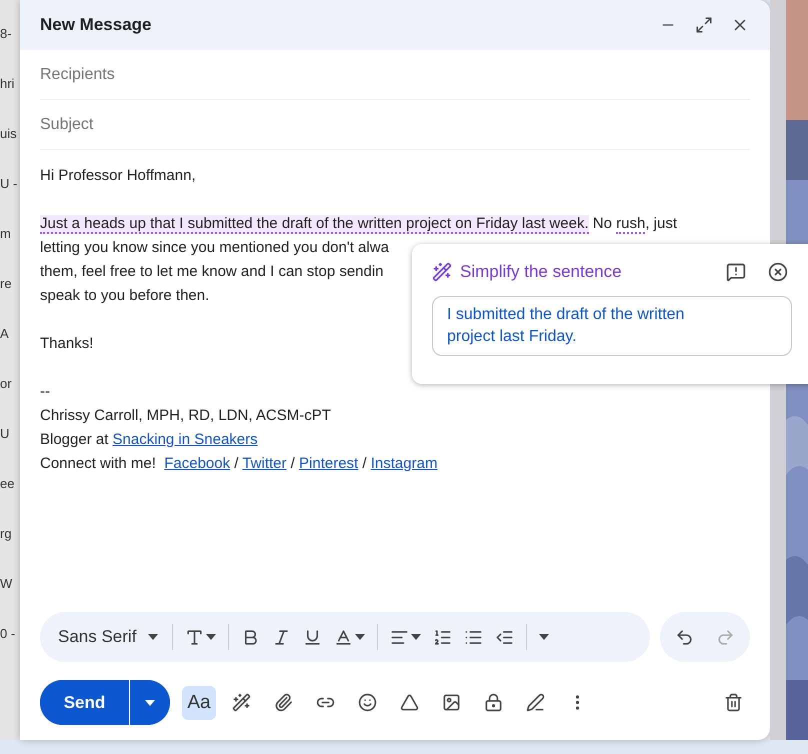 The height and width of the screenshot is (754, 808). I want to click on formatting-toggle: Aa, so click(199, 703).